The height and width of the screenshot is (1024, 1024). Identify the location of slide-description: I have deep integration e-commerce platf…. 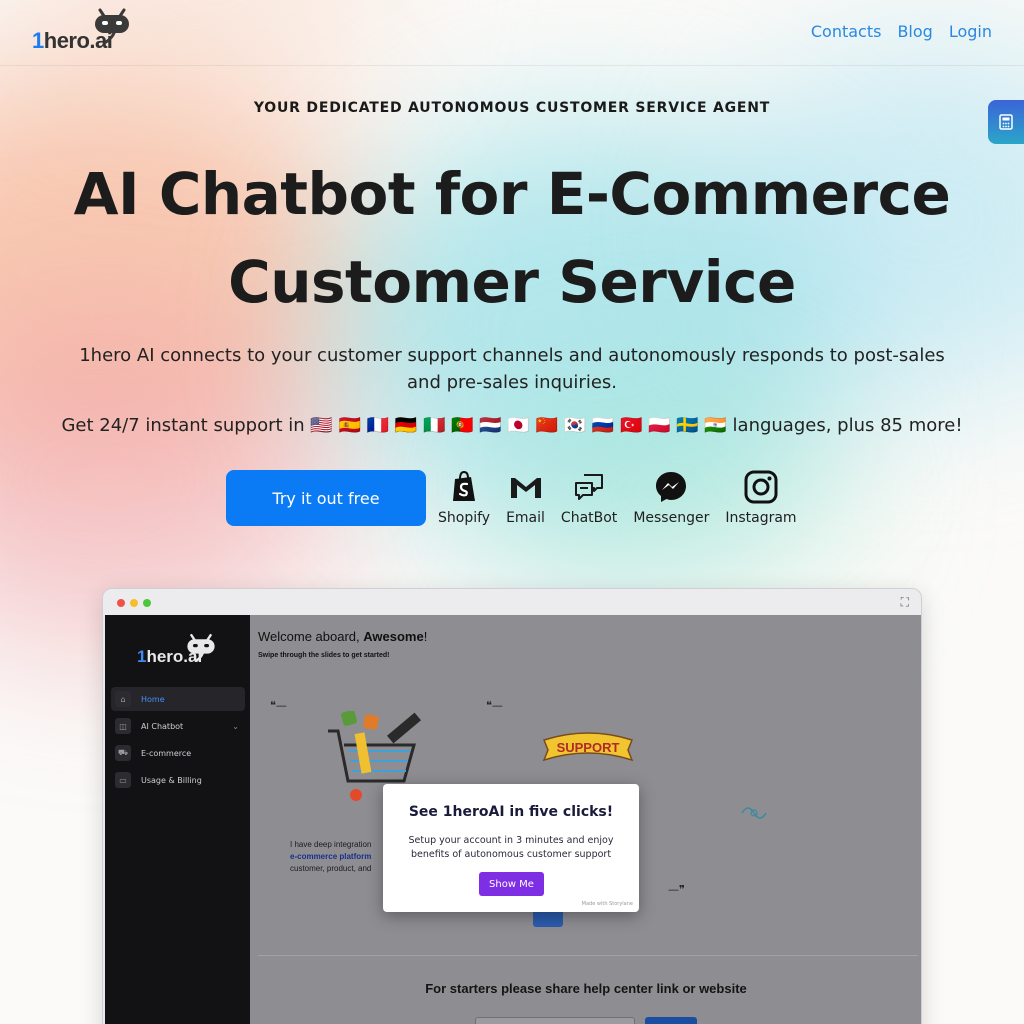
(331, 856).